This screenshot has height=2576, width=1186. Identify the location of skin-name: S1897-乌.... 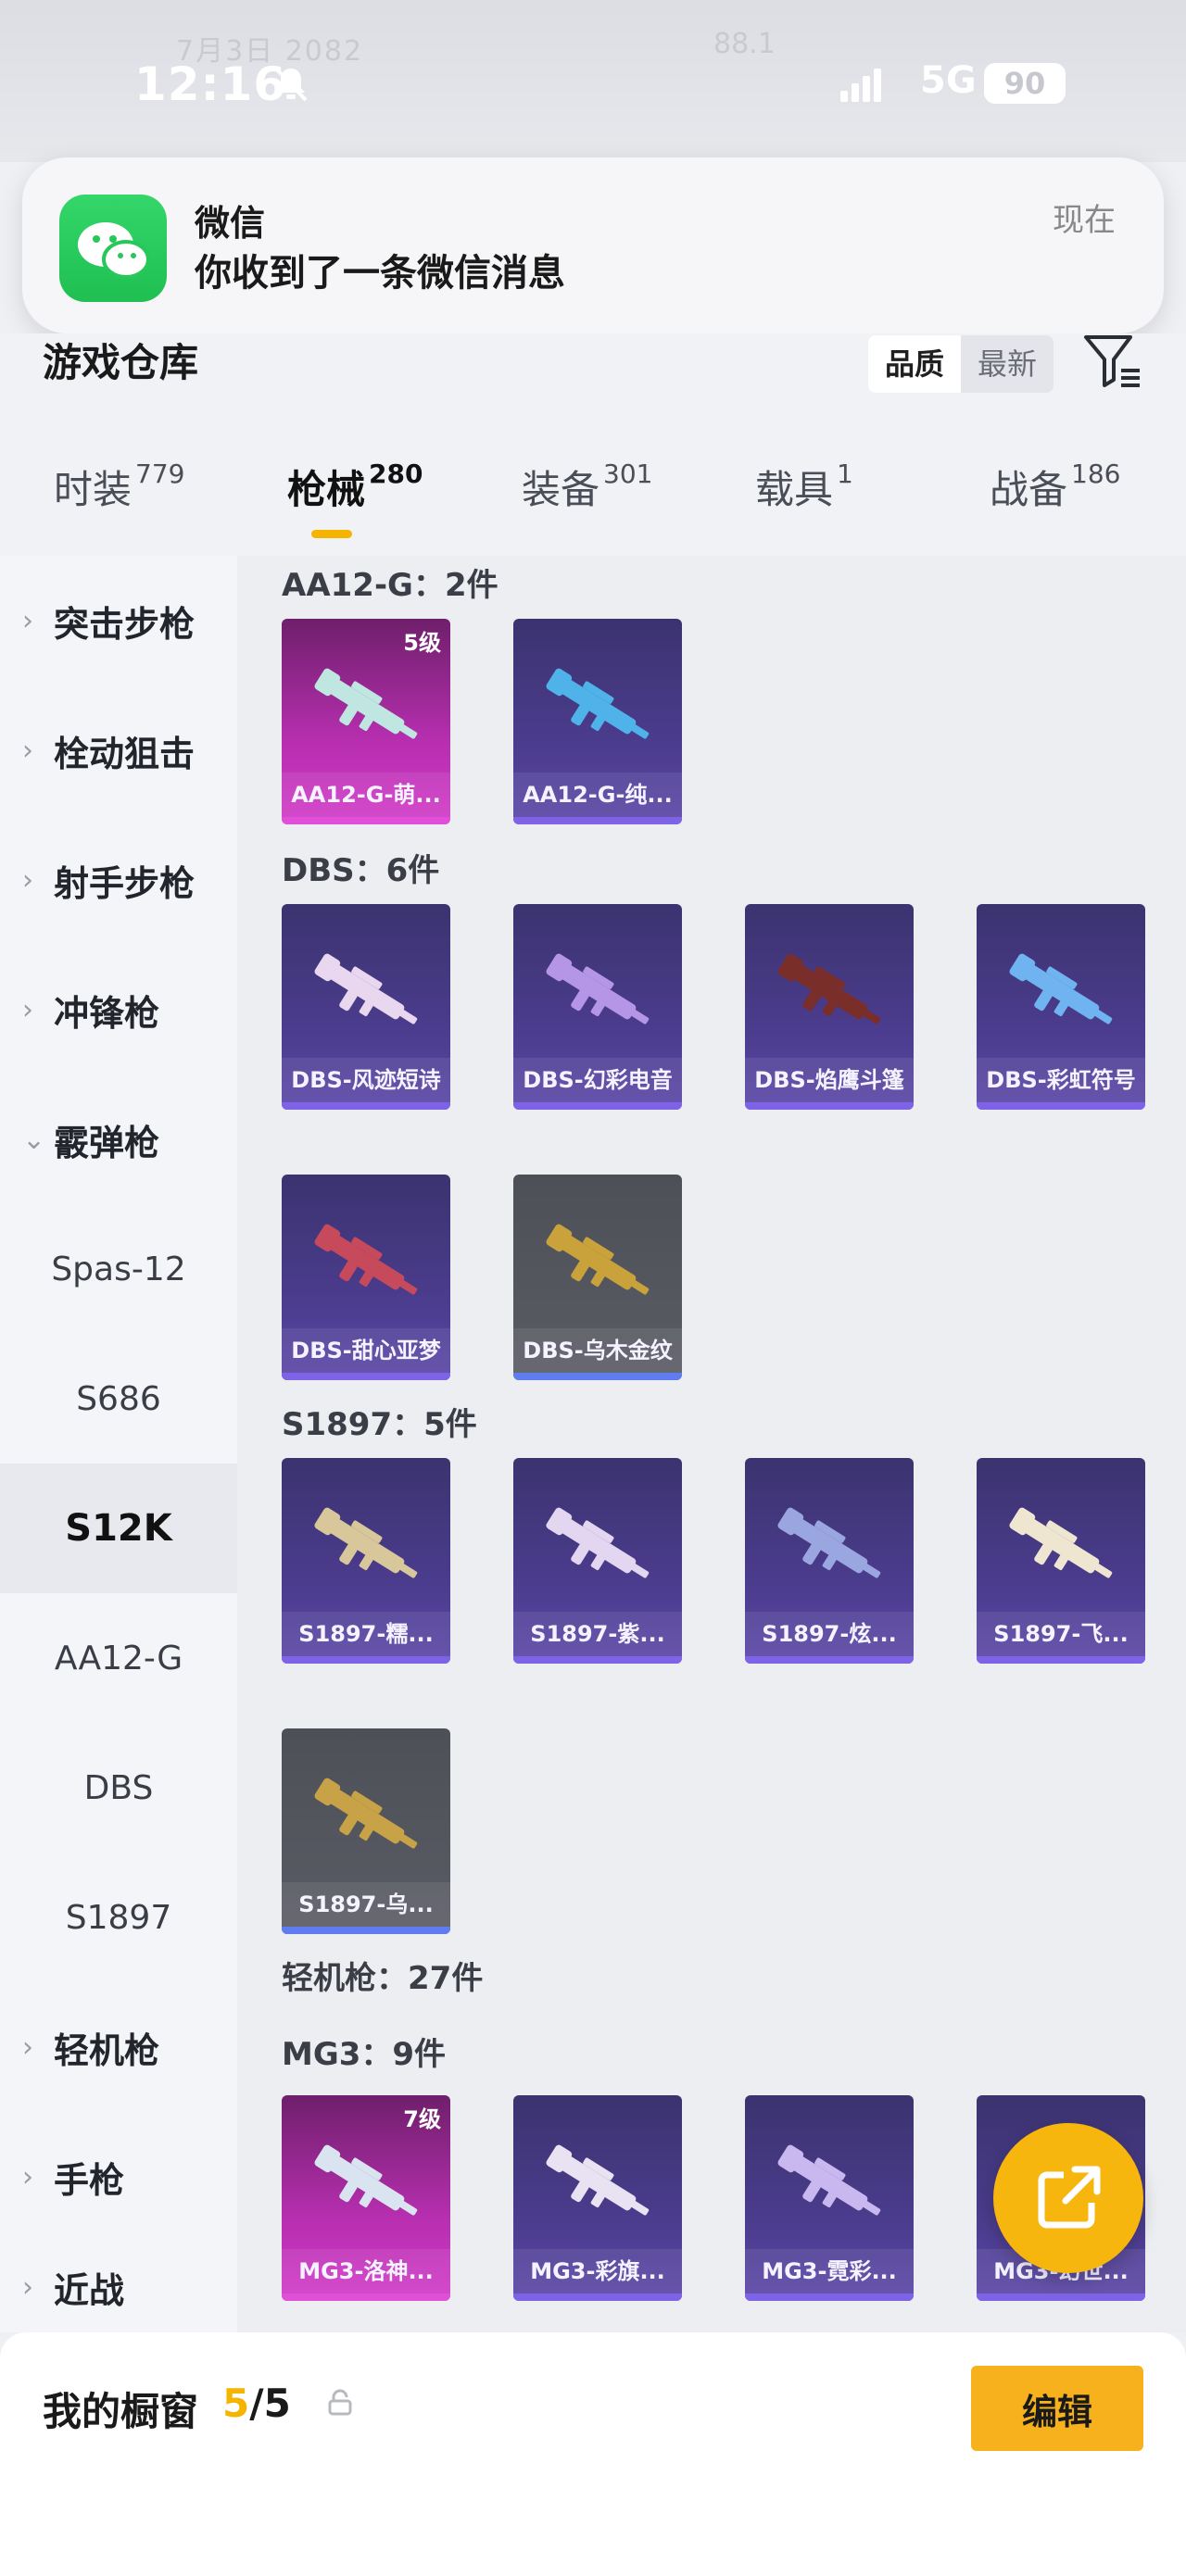
(366, 1905).